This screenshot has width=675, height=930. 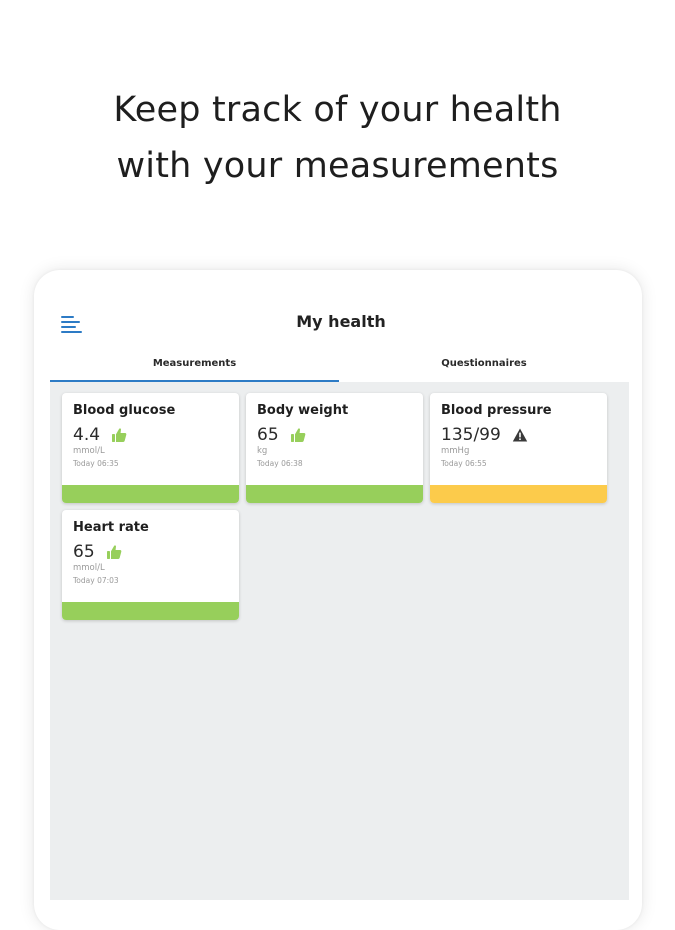 I want to click on measurement-card-blood-pressure: Blood pressure 135/99 mmHg Today 06:55, so click(x=518, y=448).